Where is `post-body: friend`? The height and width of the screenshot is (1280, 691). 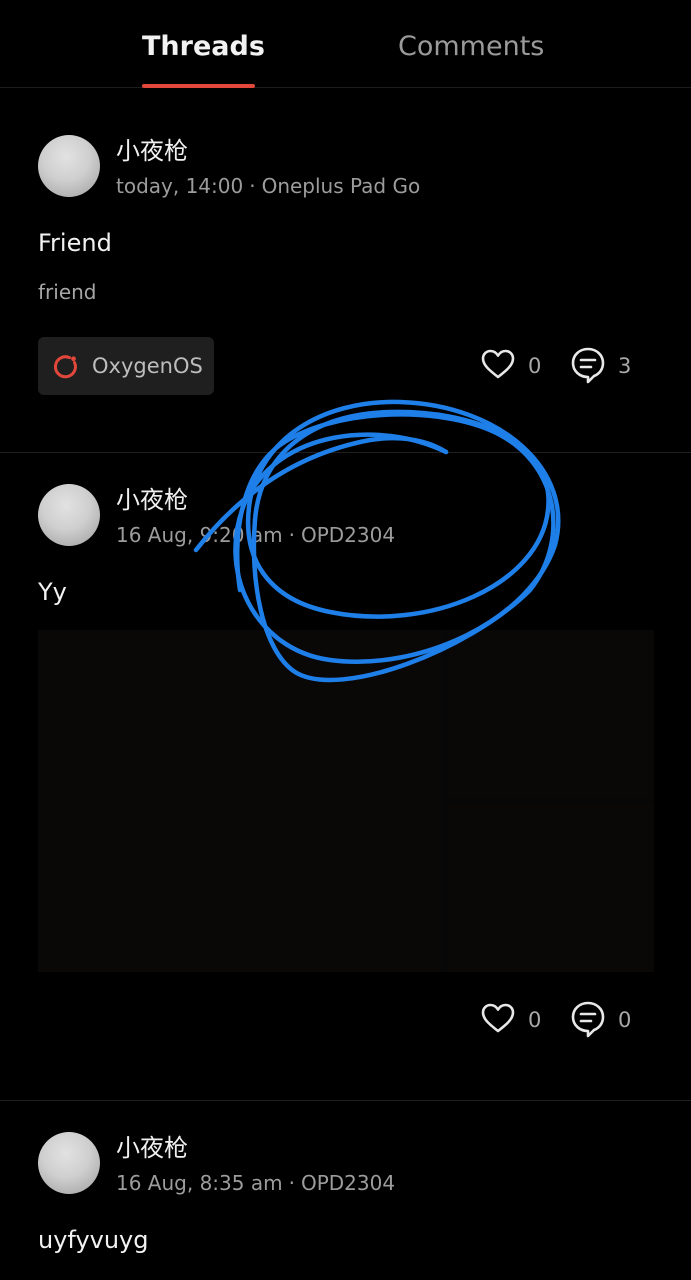 post-body: friend is located at coordinates (67, 292).